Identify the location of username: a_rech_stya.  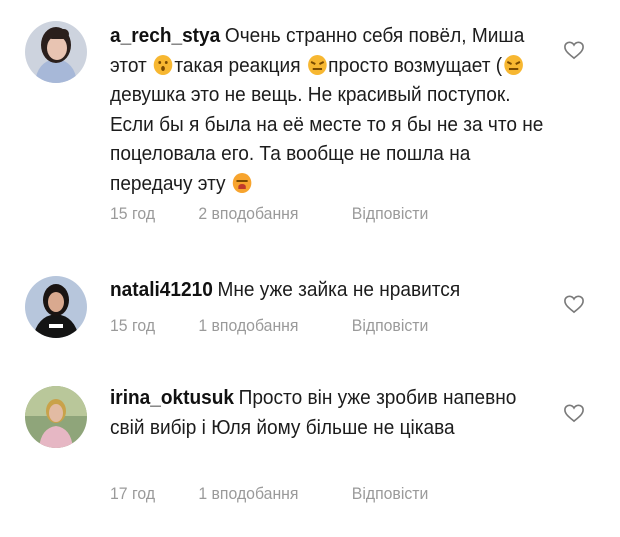
(165, 35).